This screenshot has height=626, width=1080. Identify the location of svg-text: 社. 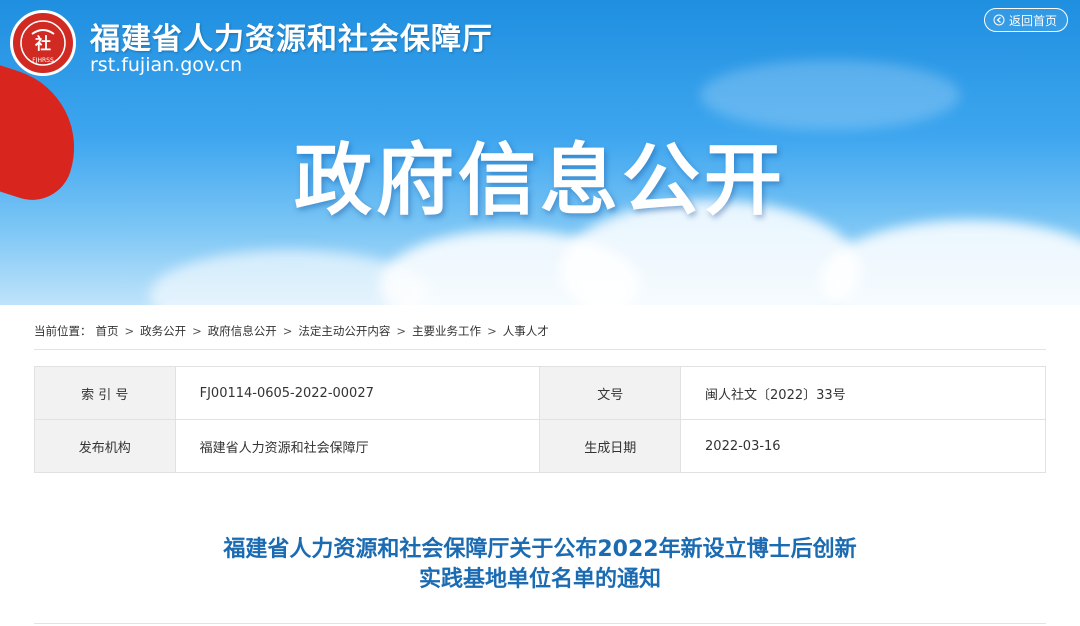
(42, 43).